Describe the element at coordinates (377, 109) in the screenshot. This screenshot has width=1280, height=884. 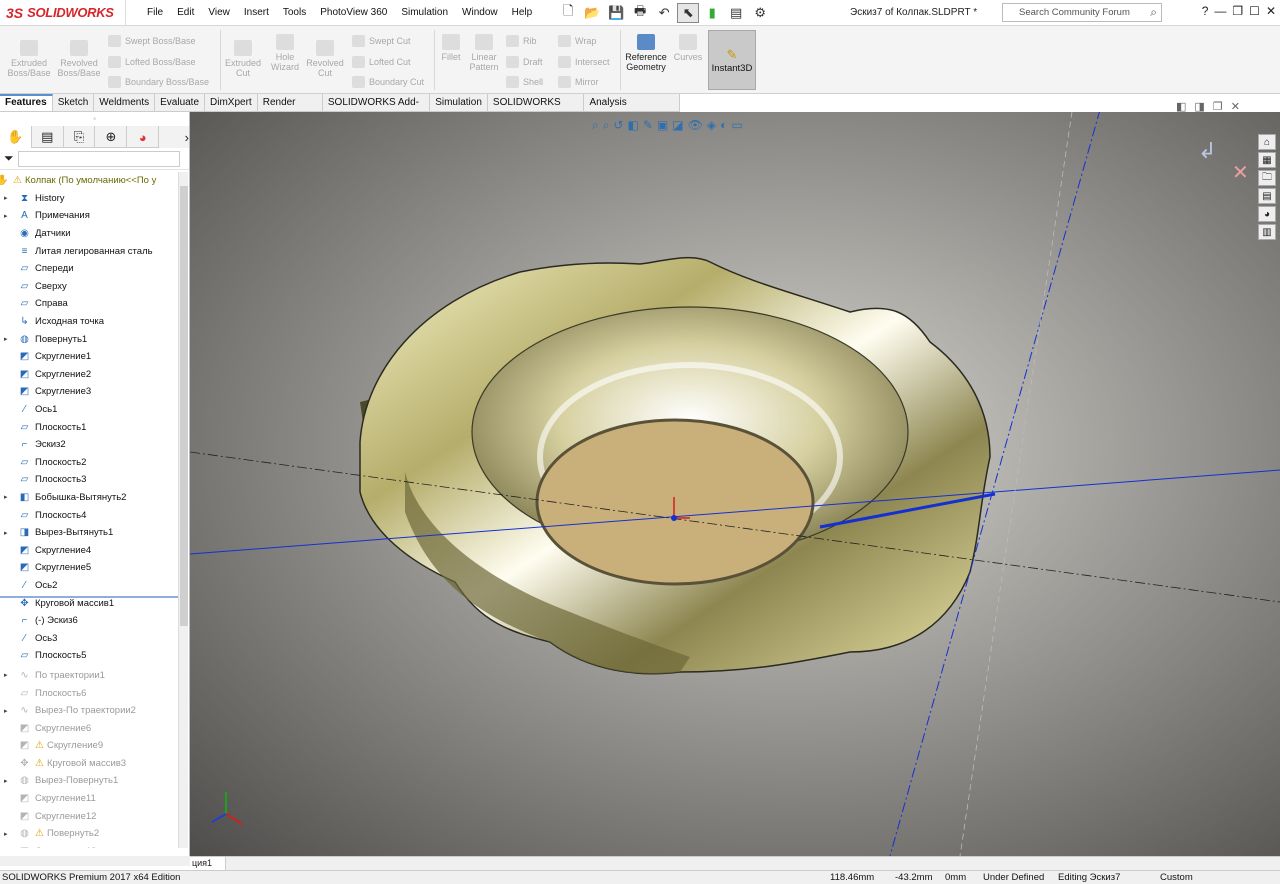
I see `tab-solidworks-add-ins: SOLIDWORKS Add-Ins` at that location.